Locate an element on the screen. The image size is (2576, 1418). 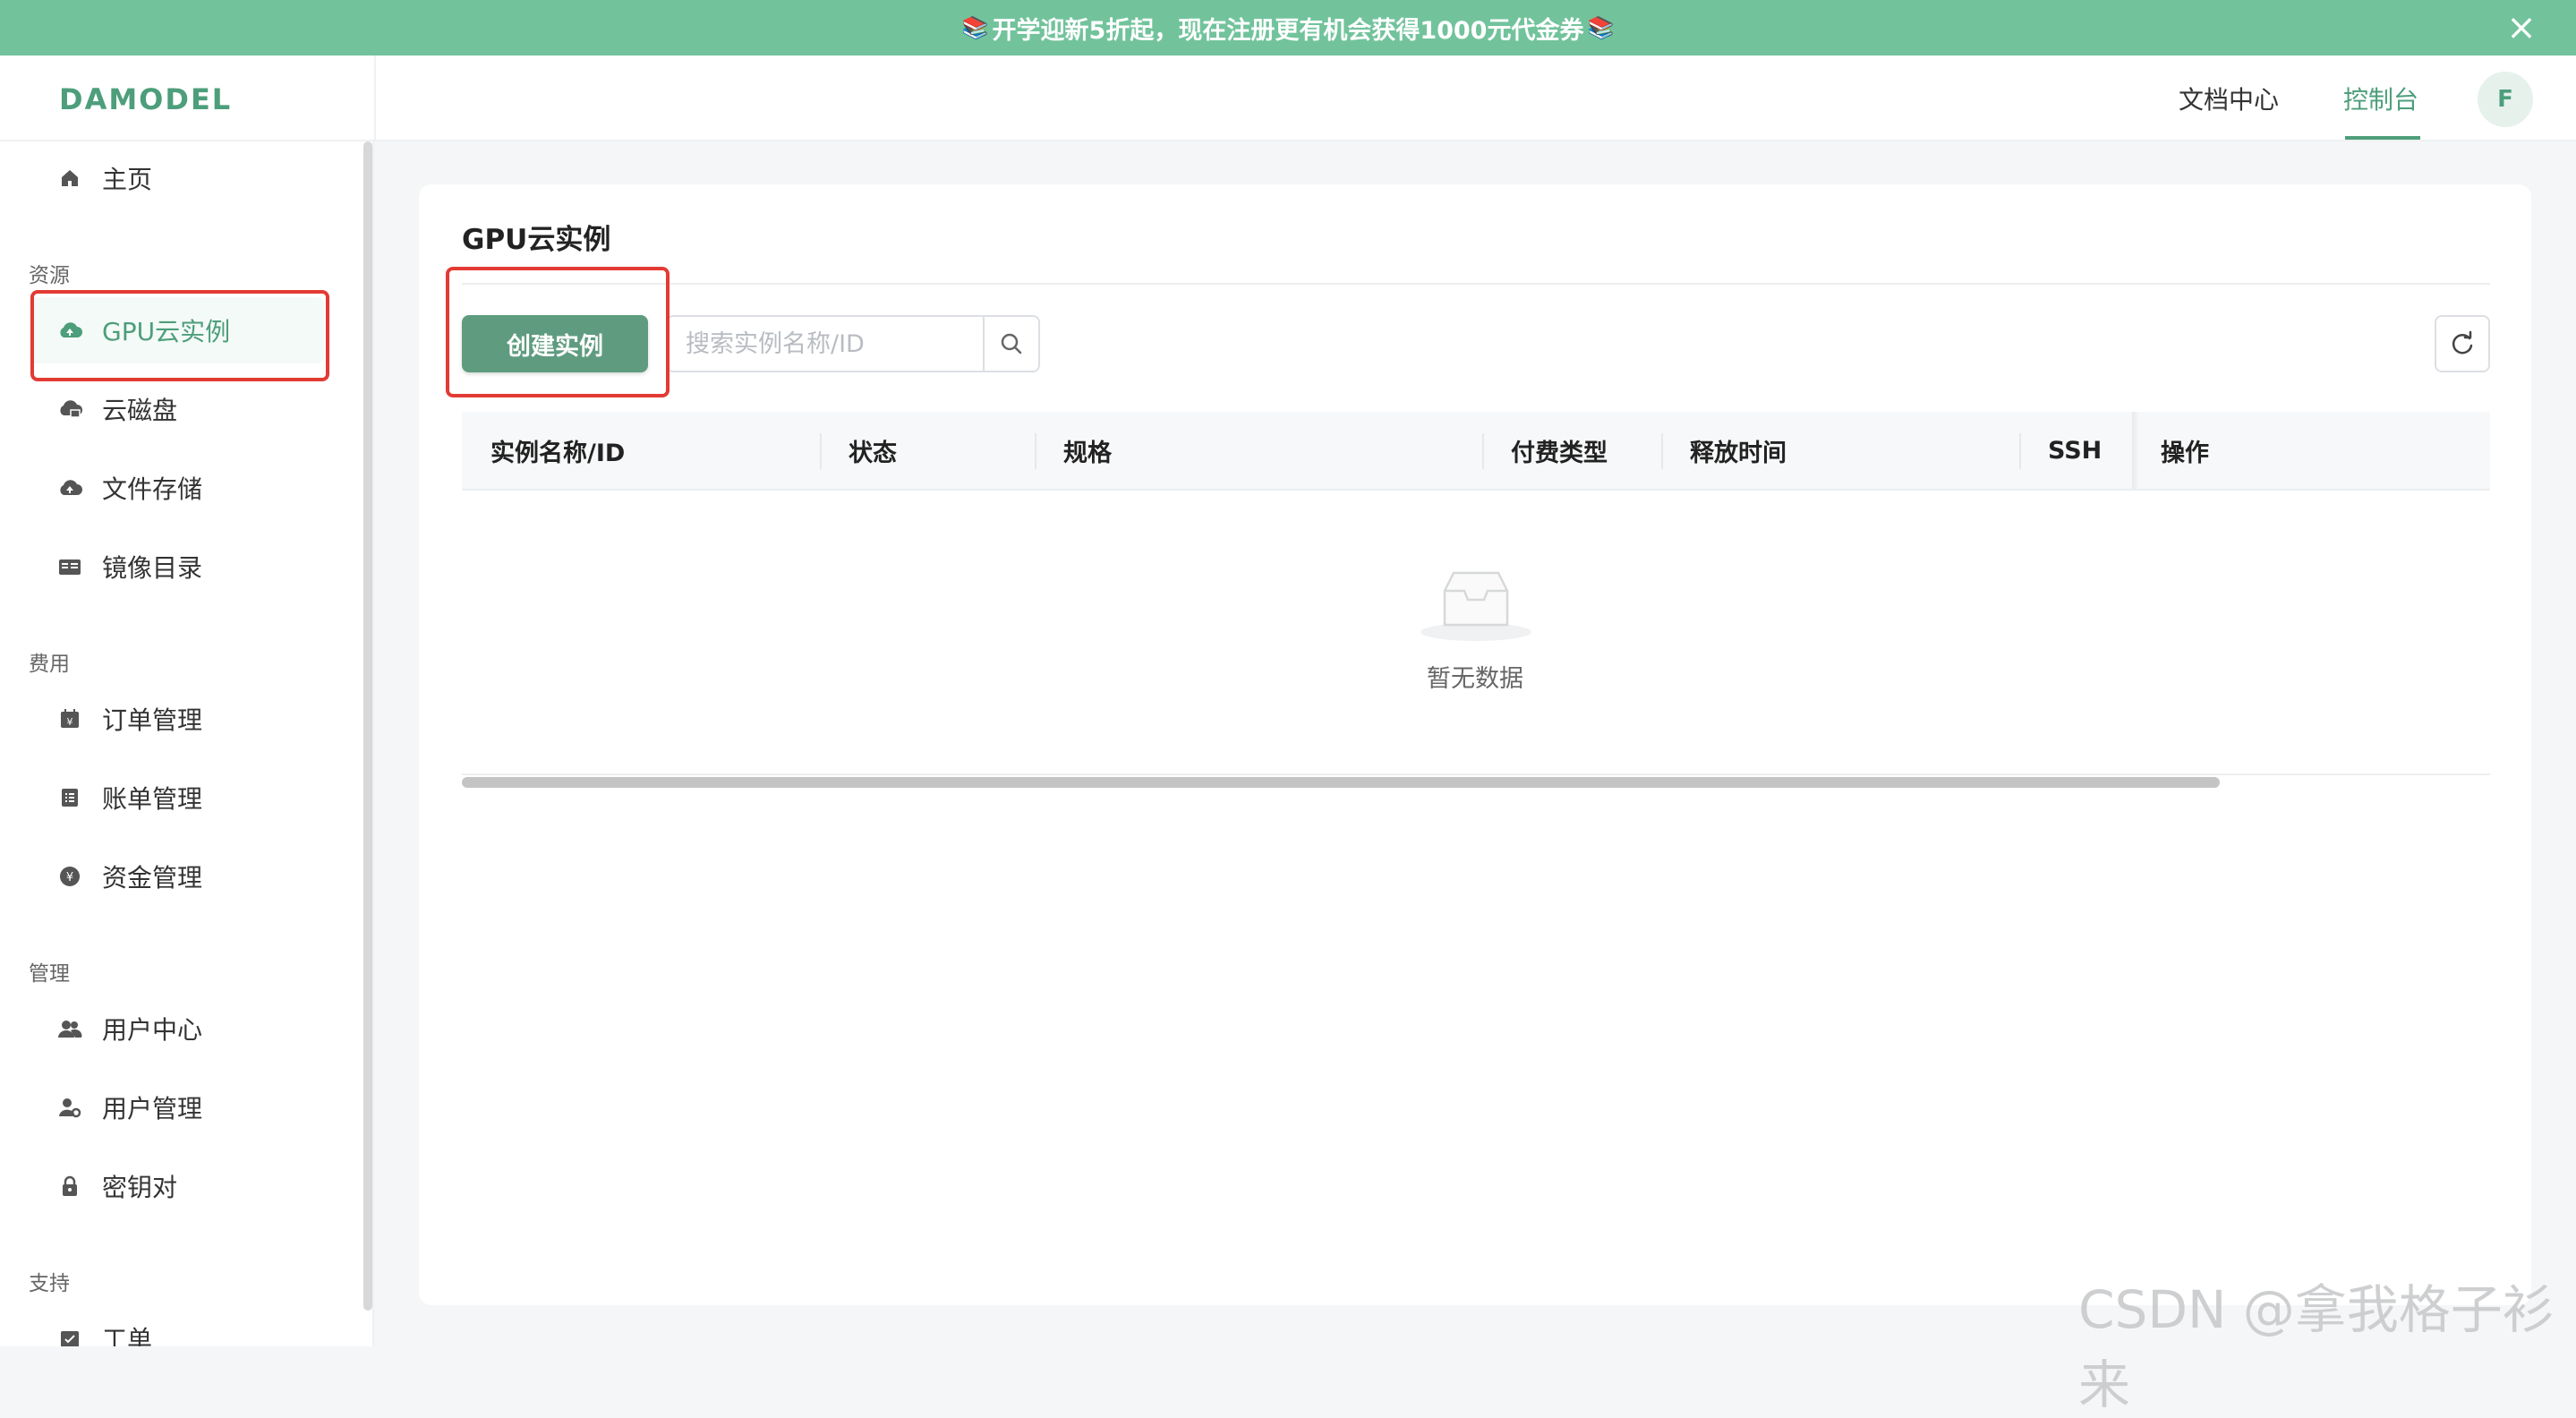
search-input is located at coordinates (833, 344).